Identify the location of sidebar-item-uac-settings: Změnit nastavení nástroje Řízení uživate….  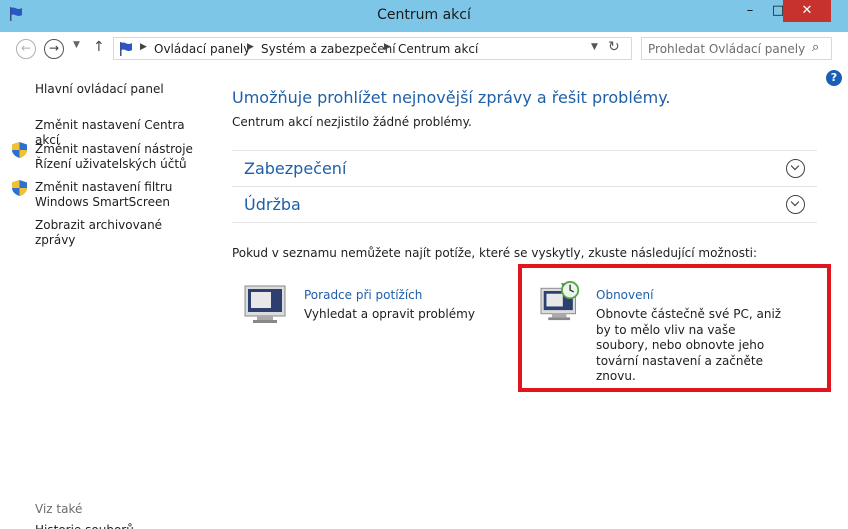
(117, 157).